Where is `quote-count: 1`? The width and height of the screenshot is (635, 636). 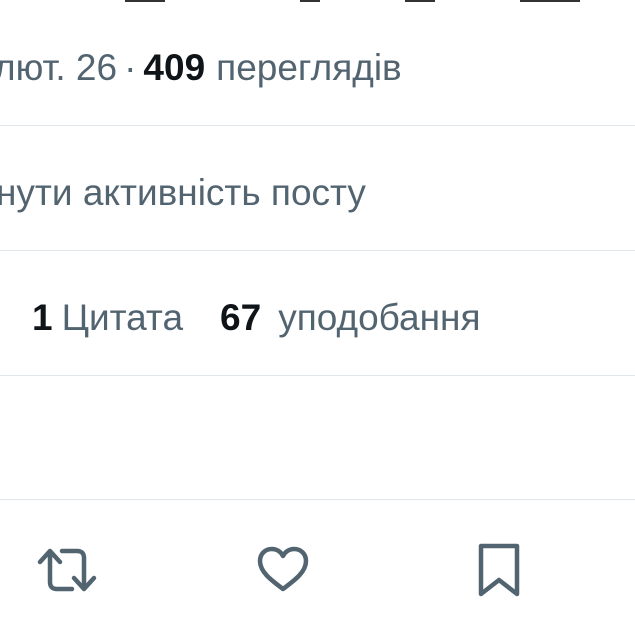 quote-count: 1 is located at coordinates (42, 318).